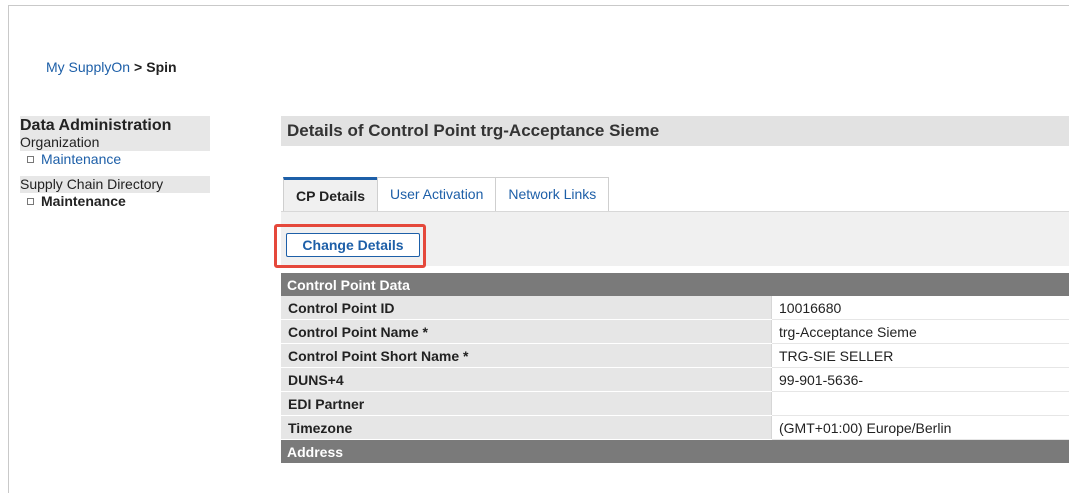 The height and width of the screenshot is (493, 1069). Describe the element at coordinates (920, 308) in the screenshot. I see `row-value: 10016680` at that location.